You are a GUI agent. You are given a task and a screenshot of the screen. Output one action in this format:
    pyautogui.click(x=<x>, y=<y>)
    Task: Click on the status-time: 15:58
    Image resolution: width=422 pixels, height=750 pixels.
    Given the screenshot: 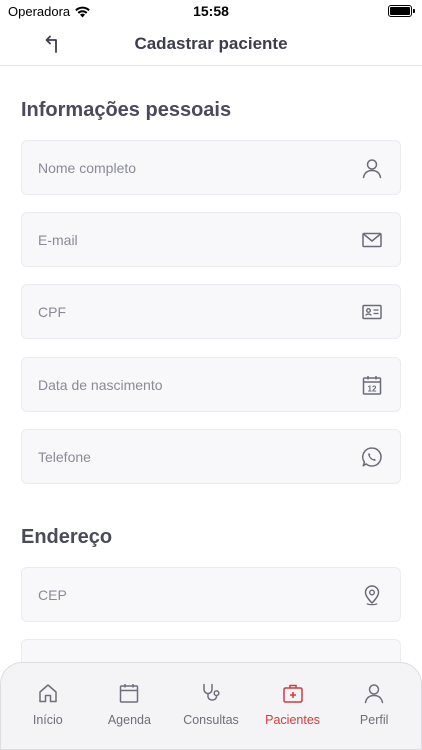 What is the action you would take?
    pyautogui.click(x=211, y=11)
    